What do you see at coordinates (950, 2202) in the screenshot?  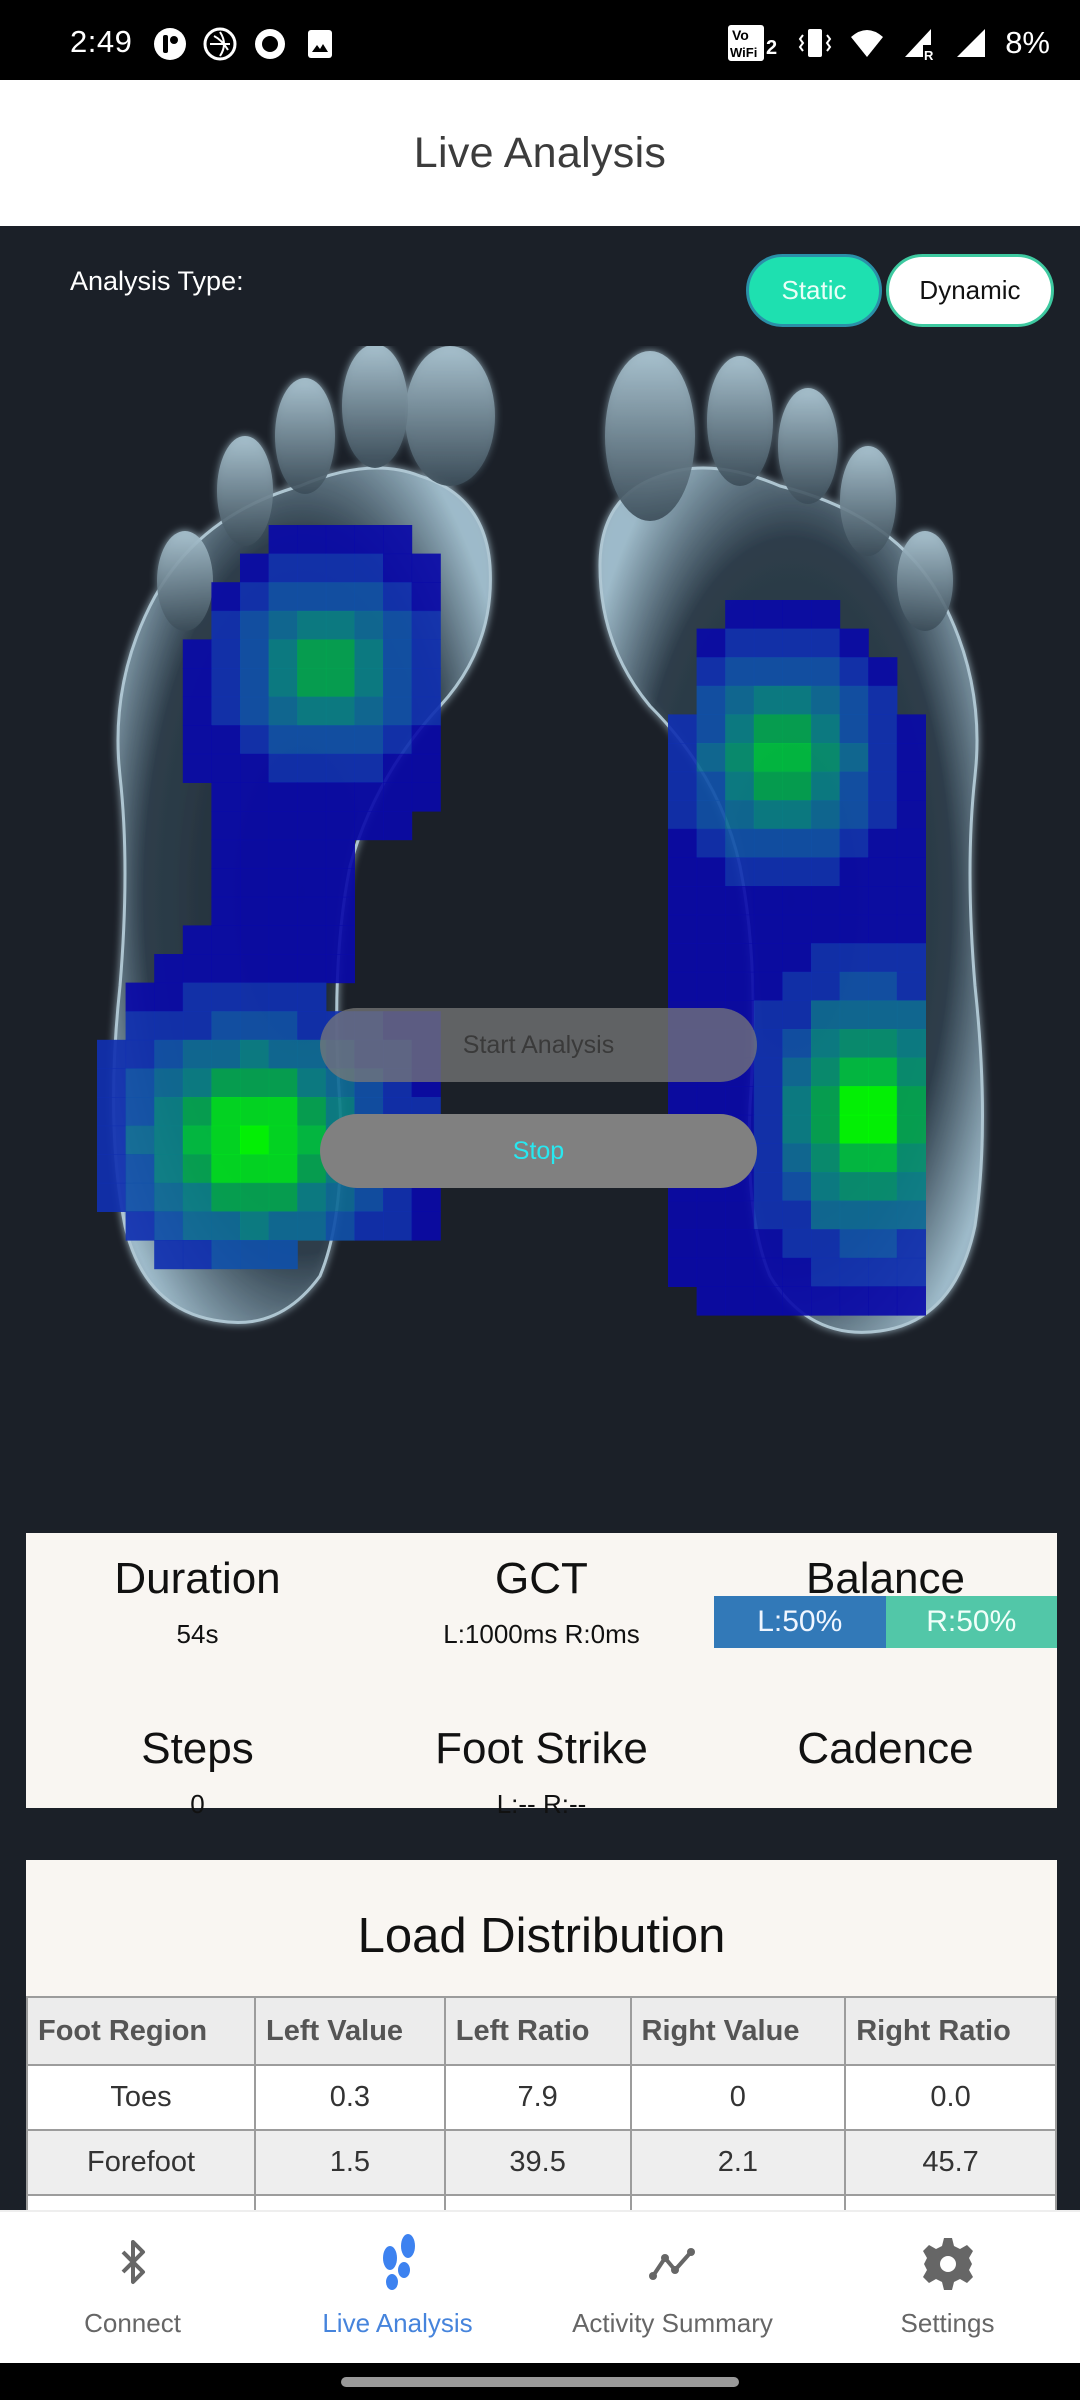 I see `cell-right-ratio` at bounding box center [950, 2202].